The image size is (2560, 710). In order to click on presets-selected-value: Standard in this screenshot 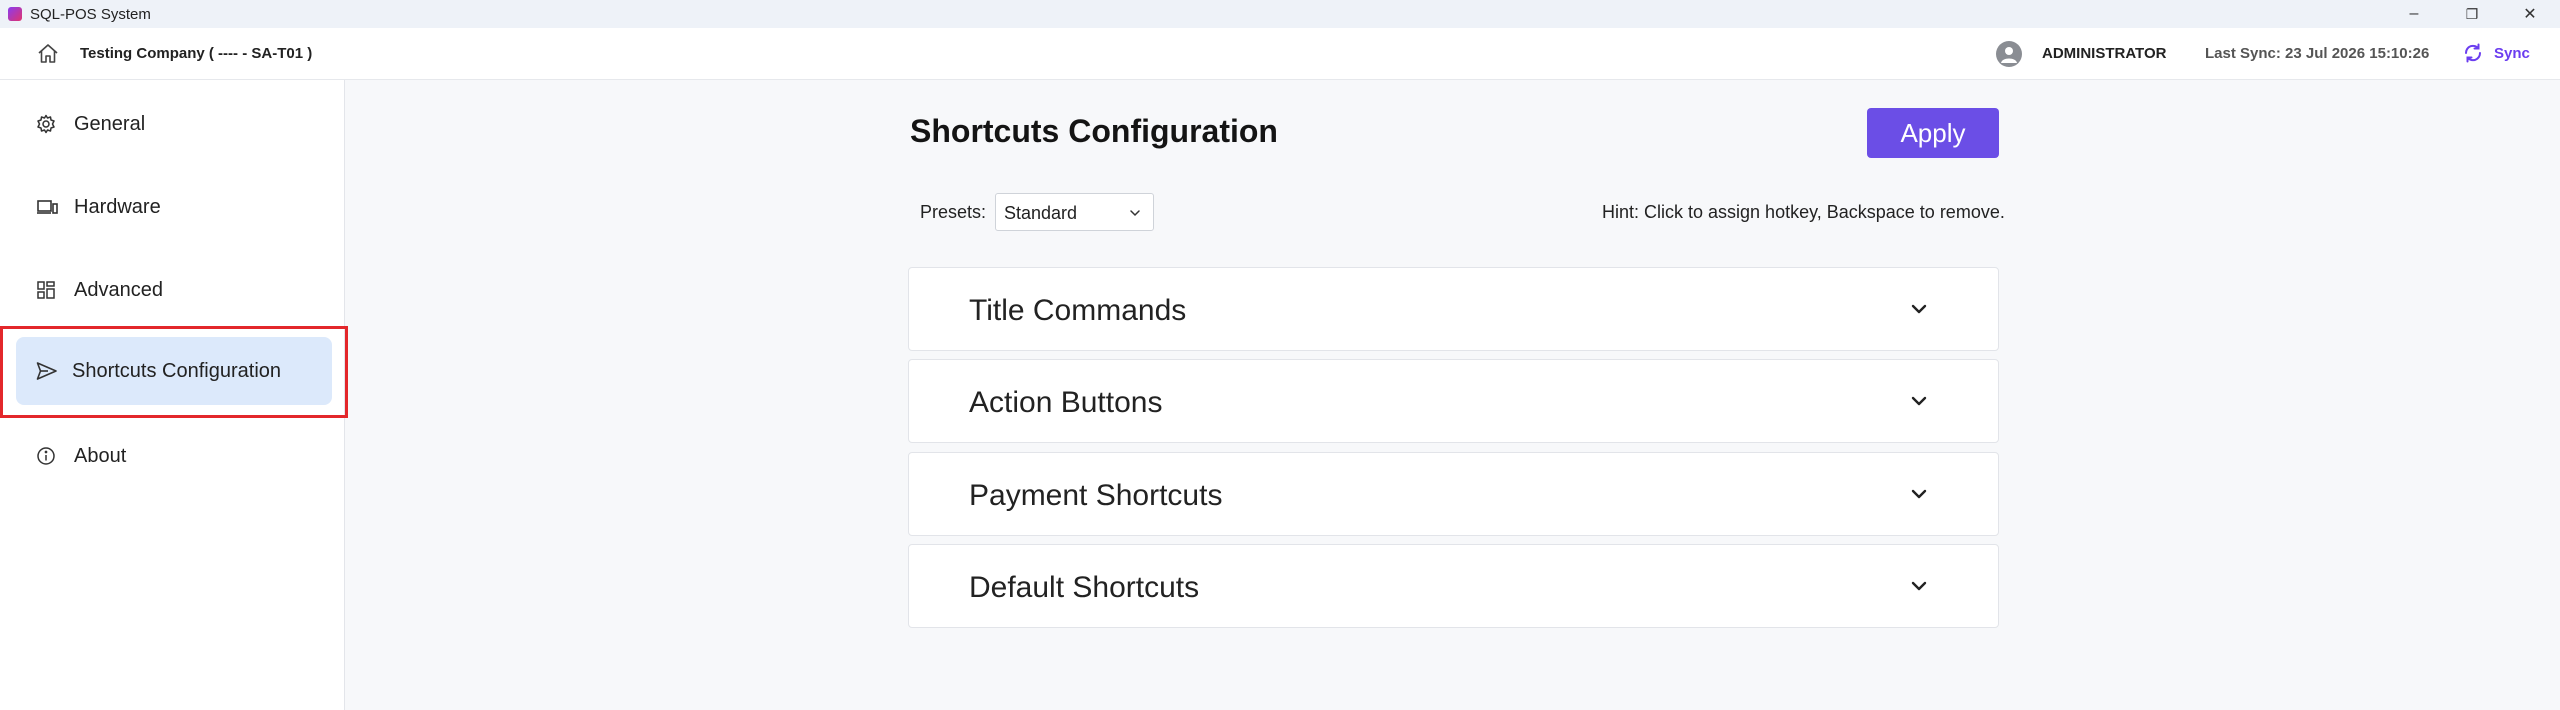, I will do `click(1041, 213)`.